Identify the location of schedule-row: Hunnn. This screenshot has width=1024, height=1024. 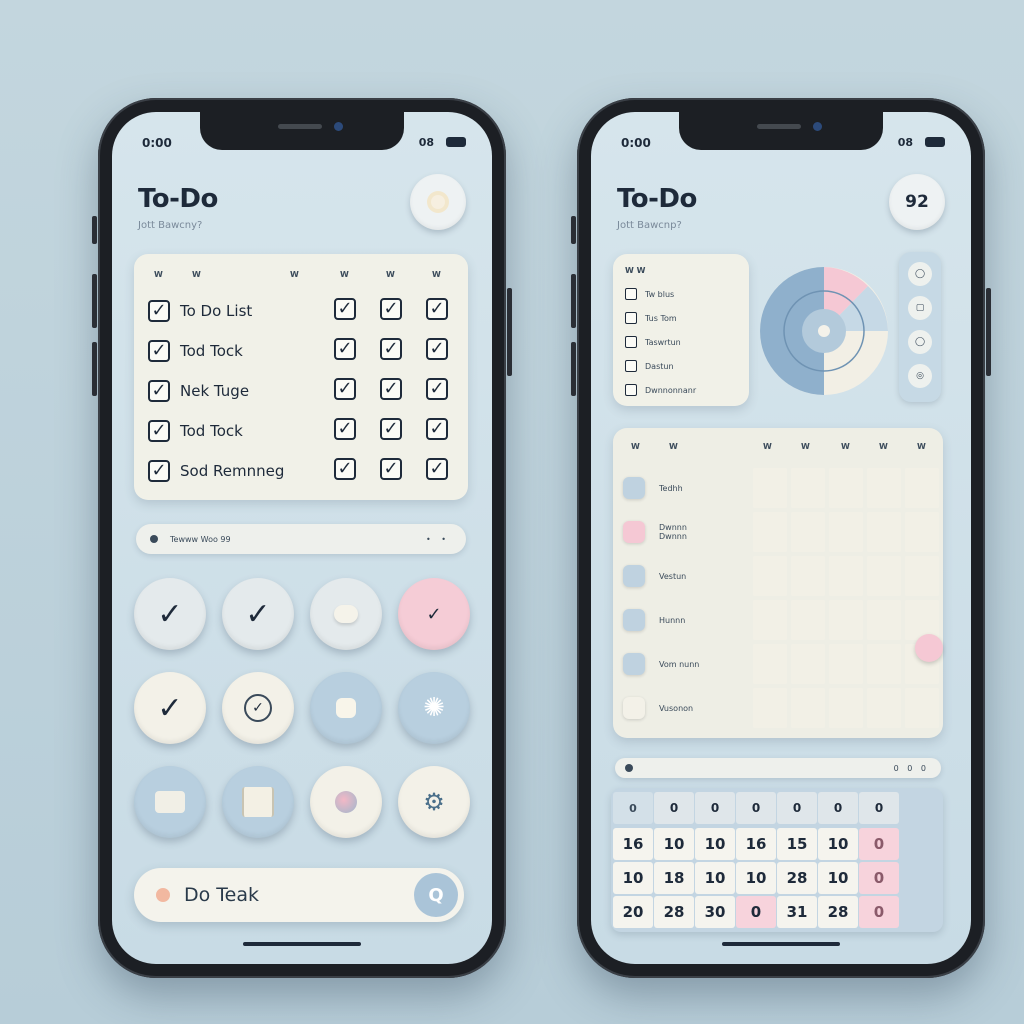
(654, 620).